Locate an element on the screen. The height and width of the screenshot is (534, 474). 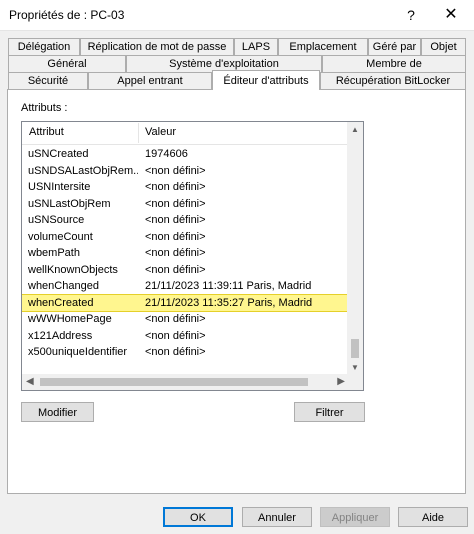
attribute-name: whenChanged is located at coordinates (63, 286).